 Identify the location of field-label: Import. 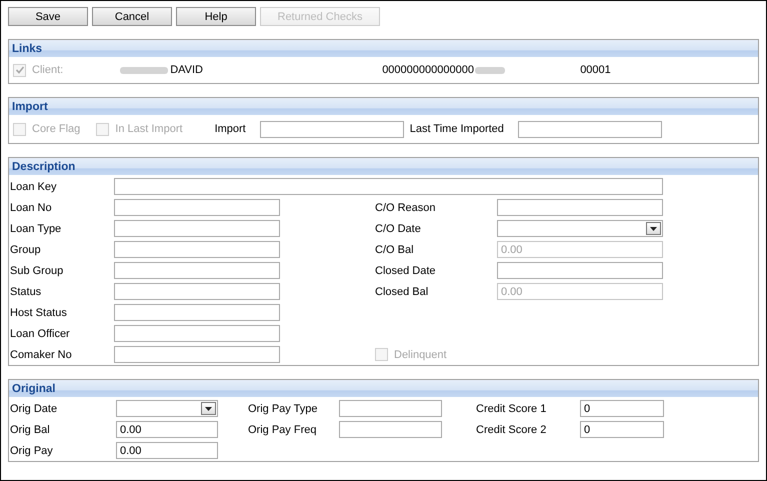
(230, 129).